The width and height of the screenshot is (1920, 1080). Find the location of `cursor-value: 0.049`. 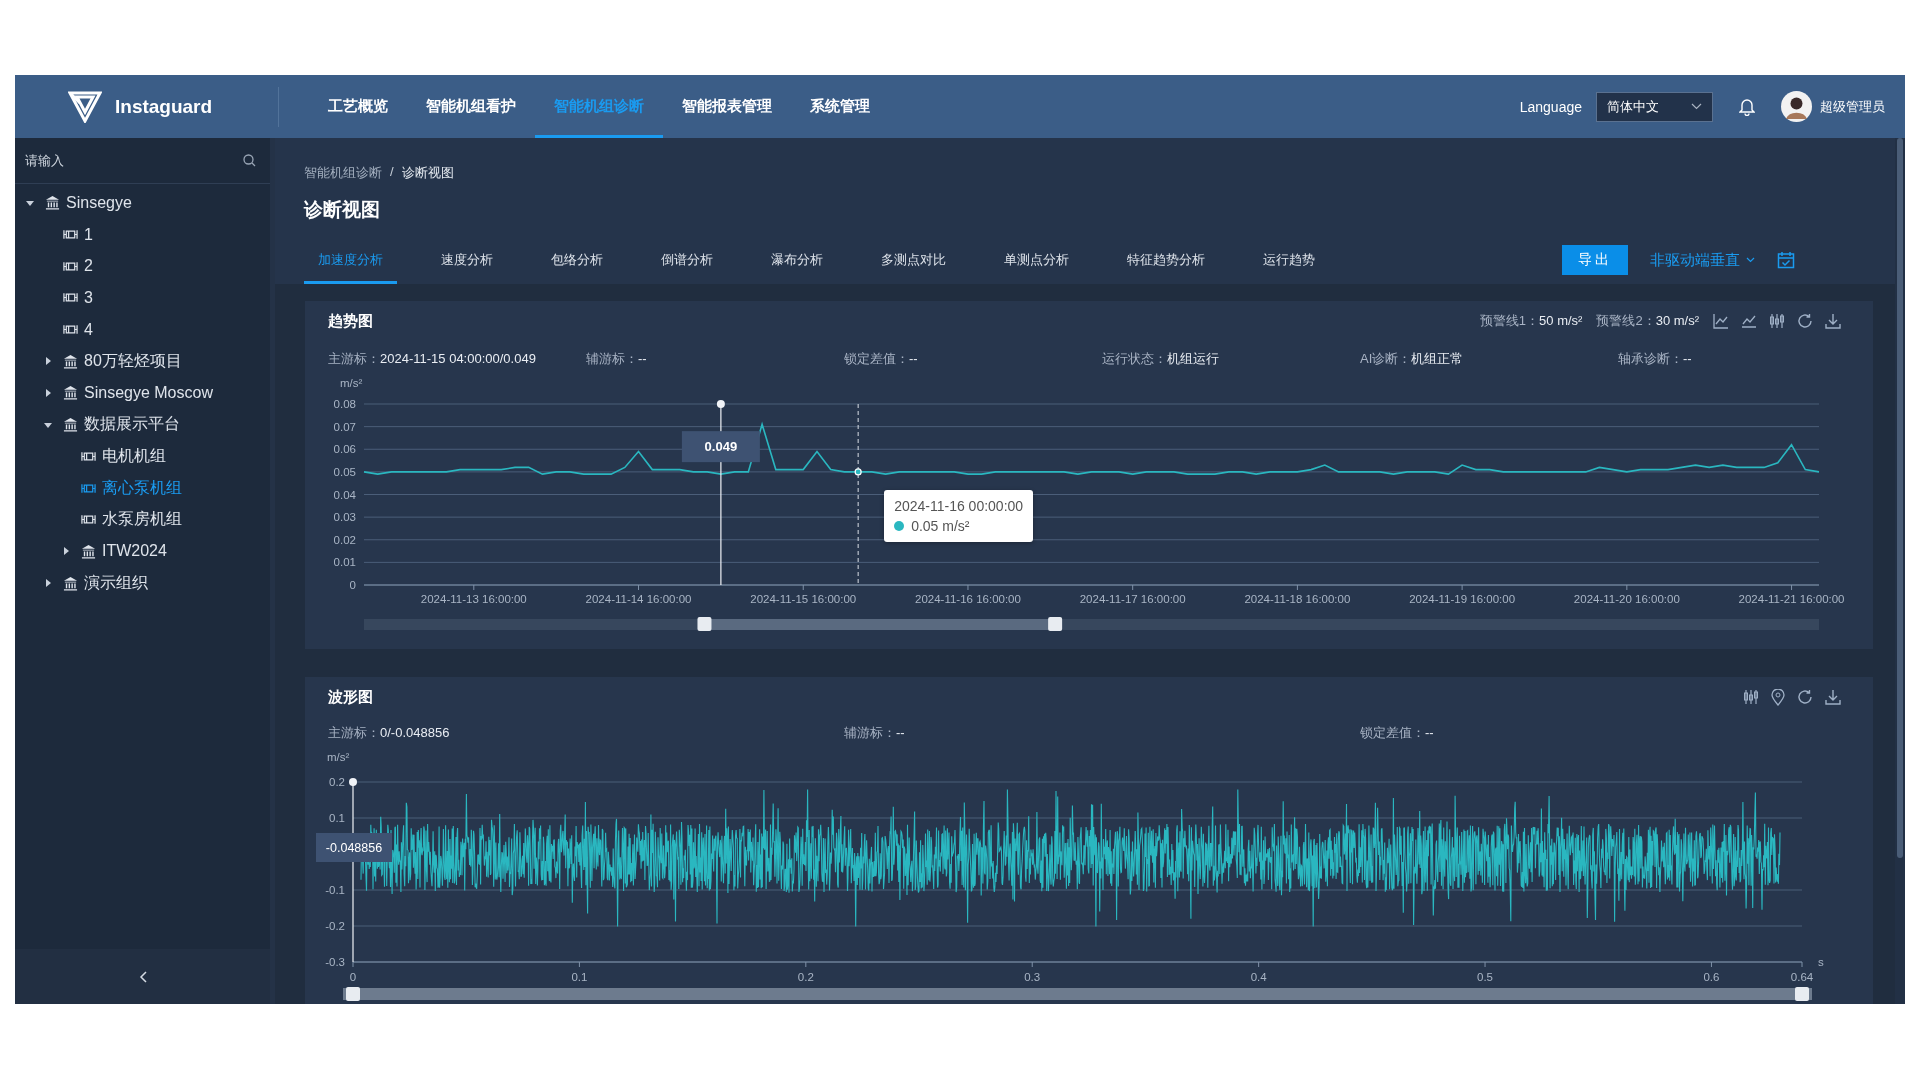

cursor-value: 0.049 is located at coordinates (721, 447).